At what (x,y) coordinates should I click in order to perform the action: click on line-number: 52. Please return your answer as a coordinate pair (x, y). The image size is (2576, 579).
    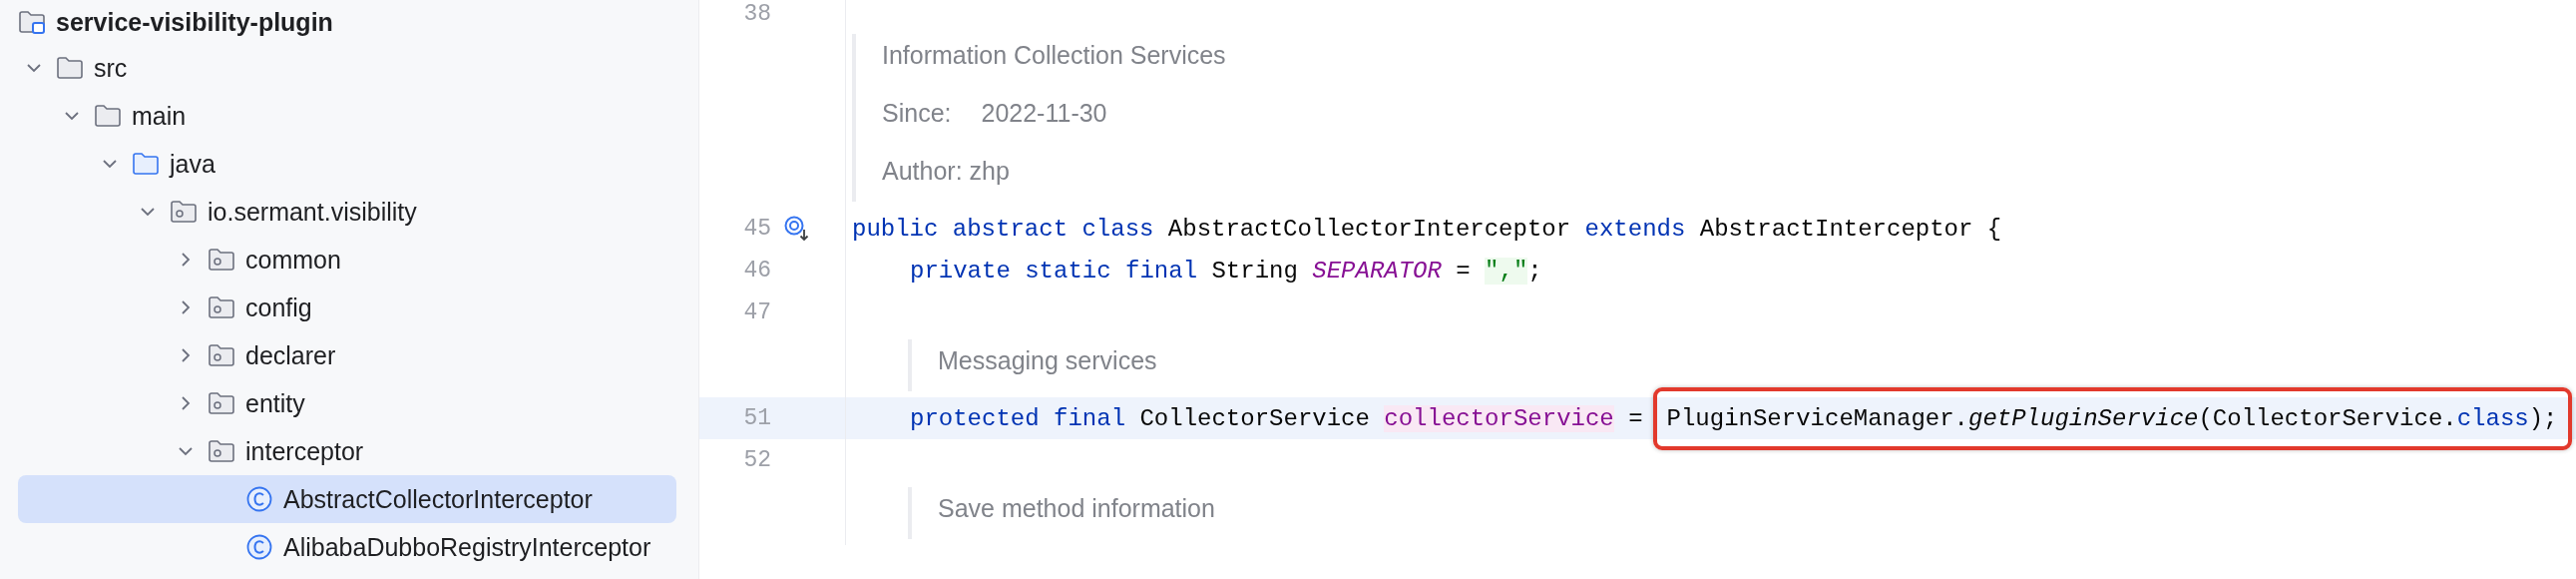
    Looking at the image, I should click on (756, 460).